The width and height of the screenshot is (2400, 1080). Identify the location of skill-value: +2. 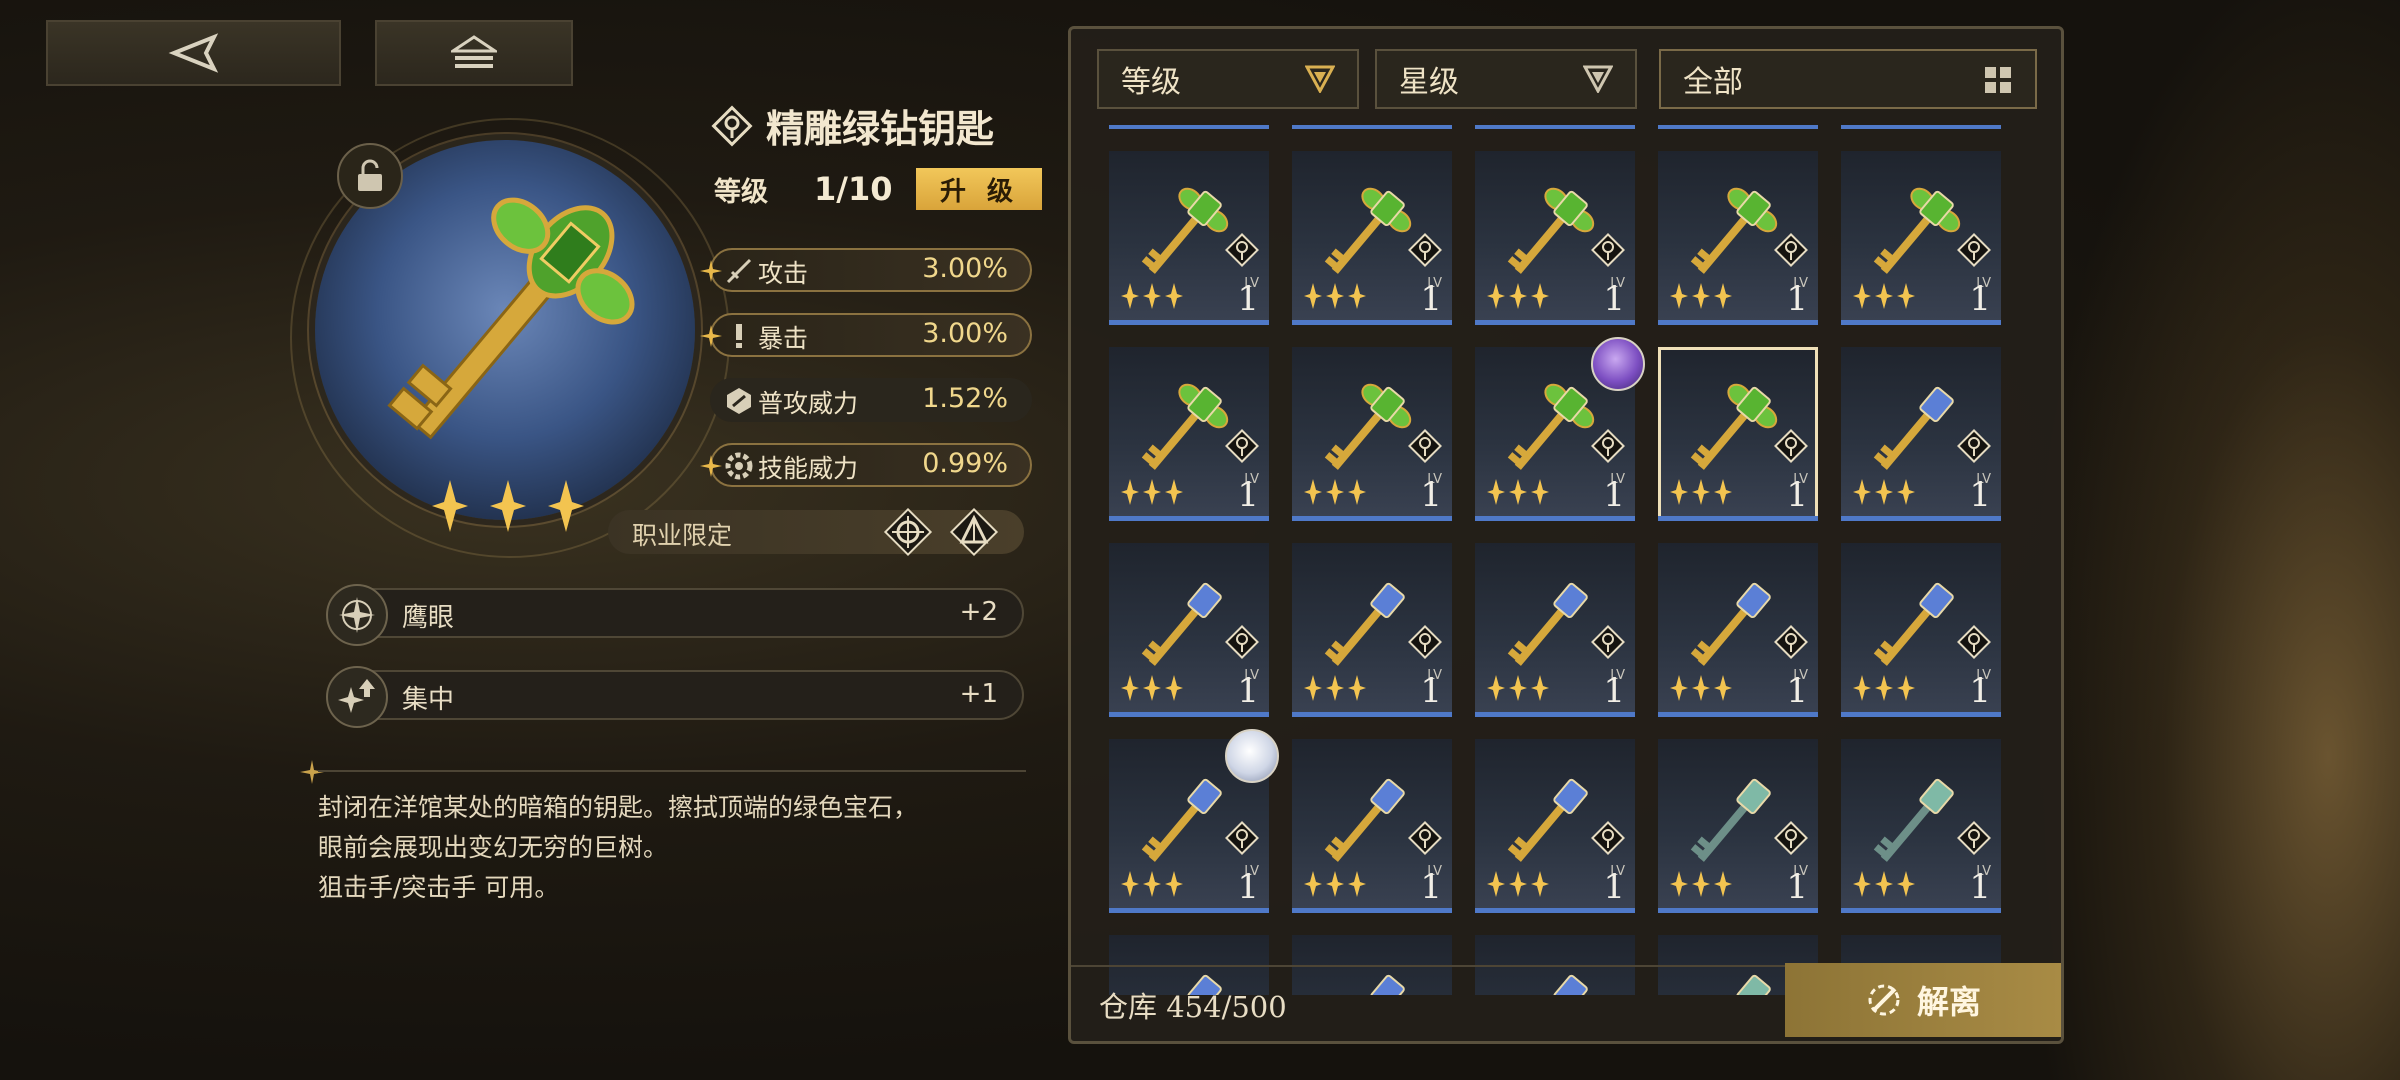
(978, 612).